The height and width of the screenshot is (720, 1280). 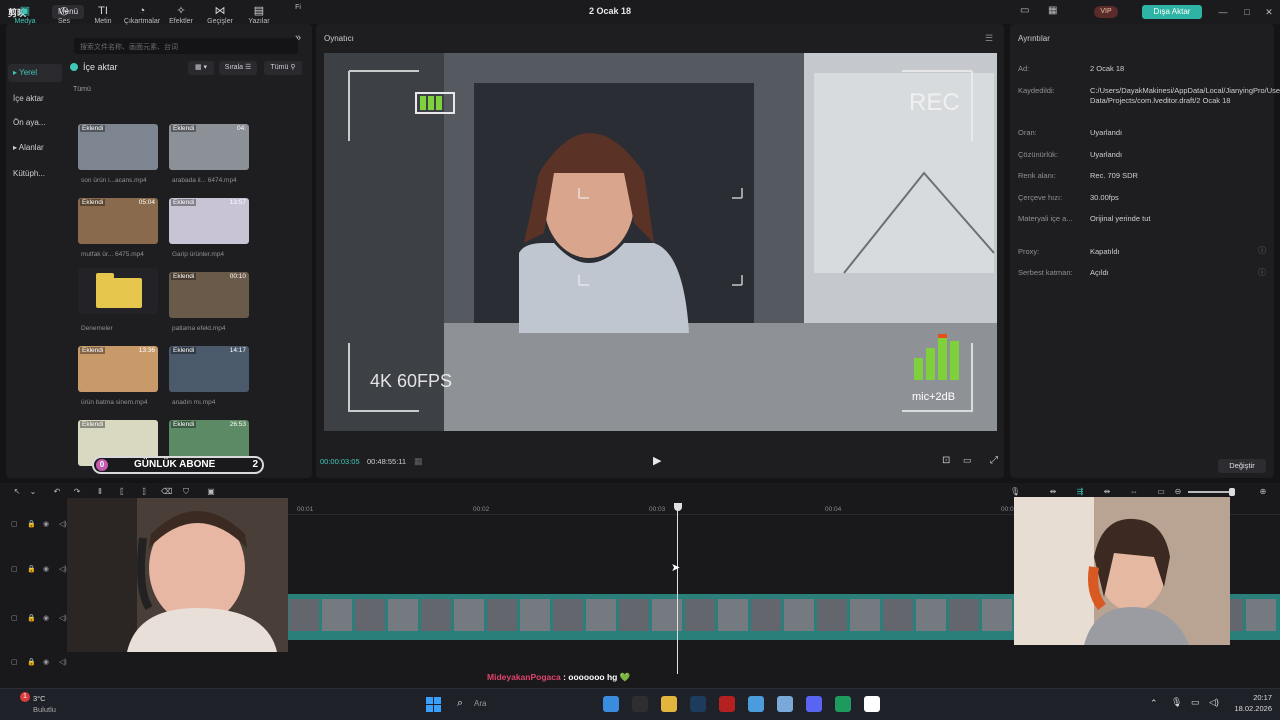 I want to click on split-icon: Ⅱ, so click(x=100, y=492).